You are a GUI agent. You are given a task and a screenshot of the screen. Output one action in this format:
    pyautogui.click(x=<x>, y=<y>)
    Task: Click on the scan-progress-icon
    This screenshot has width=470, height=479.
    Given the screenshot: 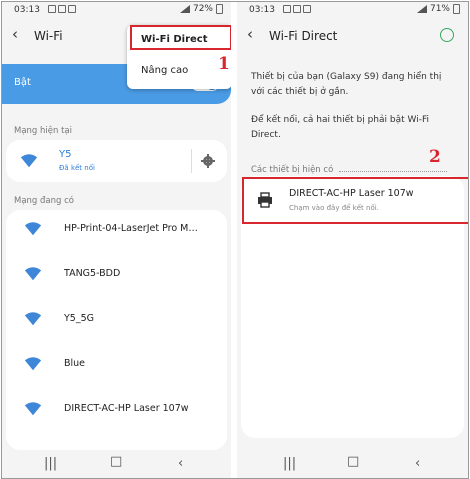 What is the action you would take?
    pyautogui.click(x=447, y=35)
    